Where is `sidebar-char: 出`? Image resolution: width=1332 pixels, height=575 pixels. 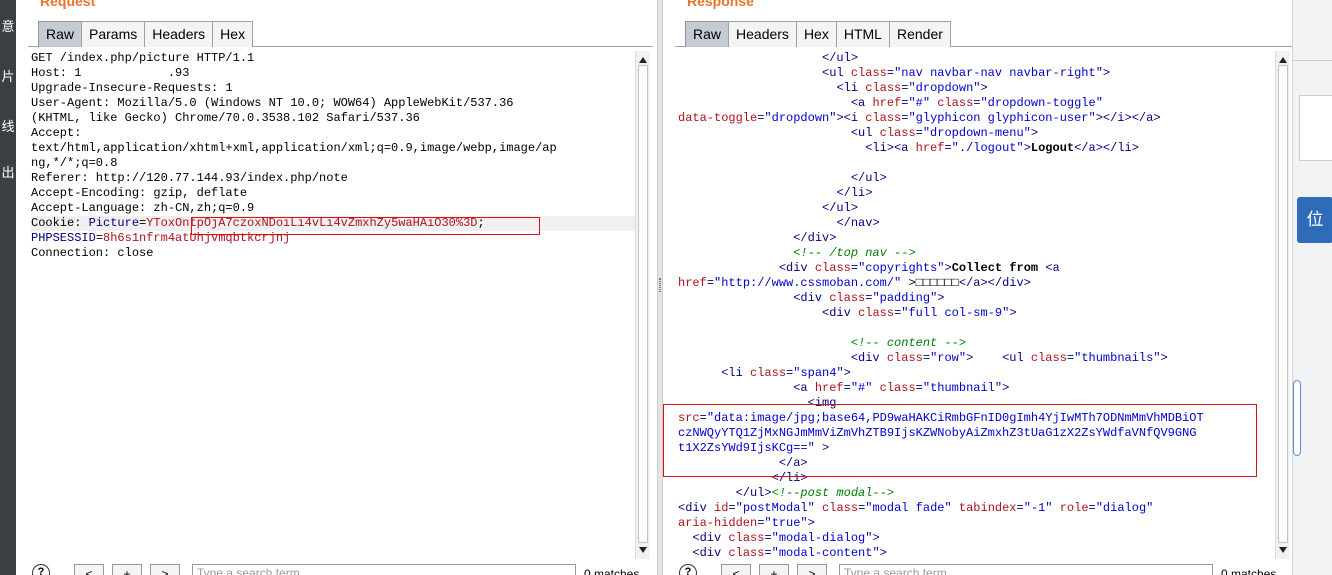 sidebar-char: 出 is located at coordinates (8, 173).